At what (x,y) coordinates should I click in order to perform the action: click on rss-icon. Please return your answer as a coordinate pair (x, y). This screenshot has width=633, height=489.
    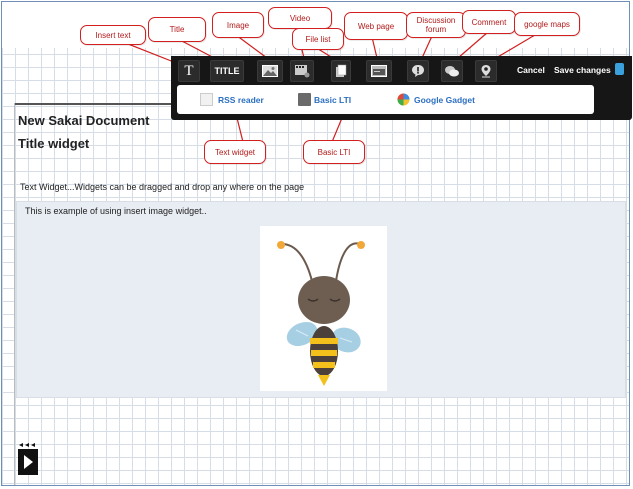
    Looking at the image, I should click on (206, 99).